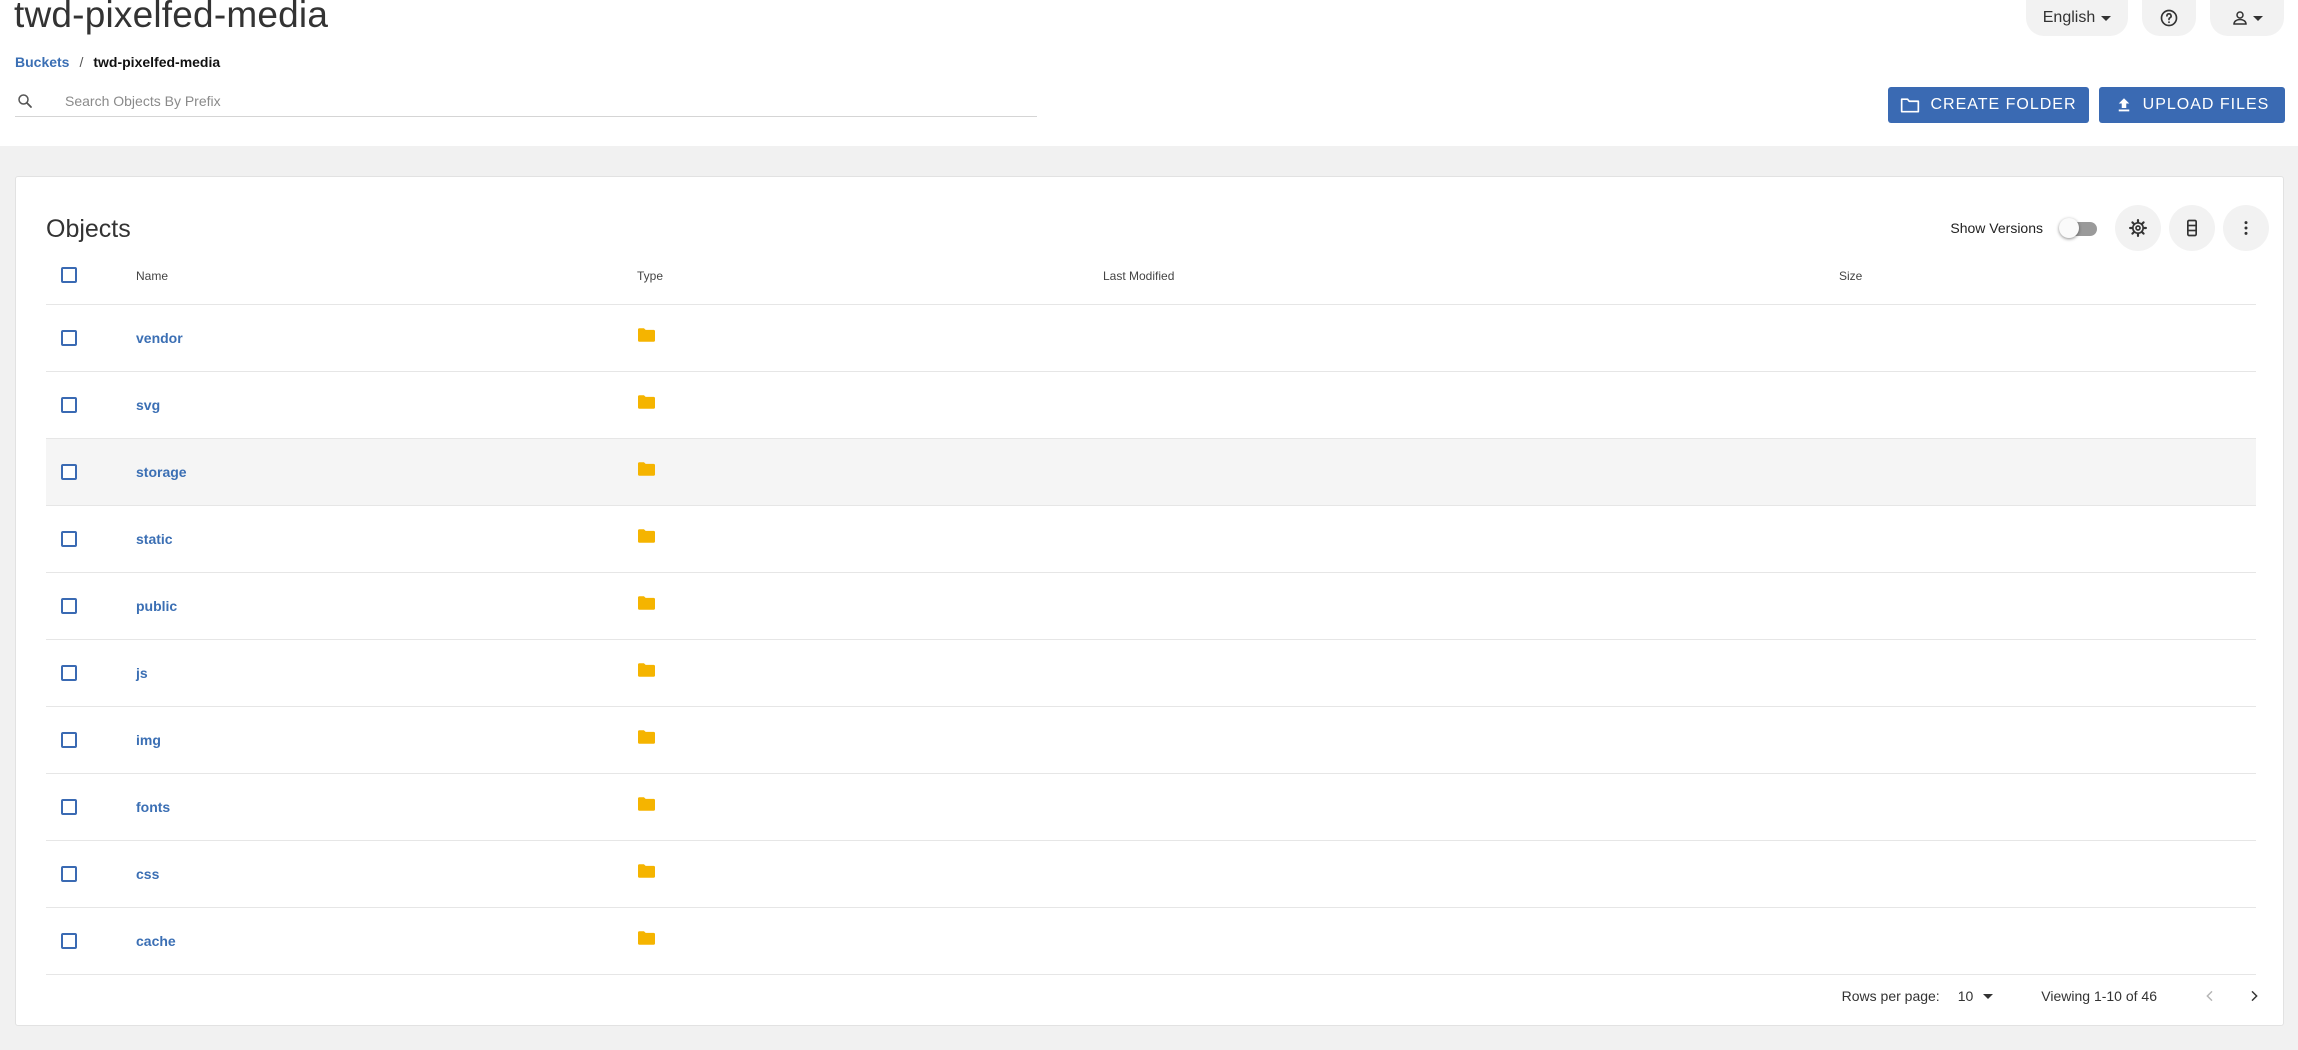 The height and width of the screenshot is (1050, 2298). Describe the element at coordinates (1151, 472) in the screenshot. I see `table-row: storage` at that location.